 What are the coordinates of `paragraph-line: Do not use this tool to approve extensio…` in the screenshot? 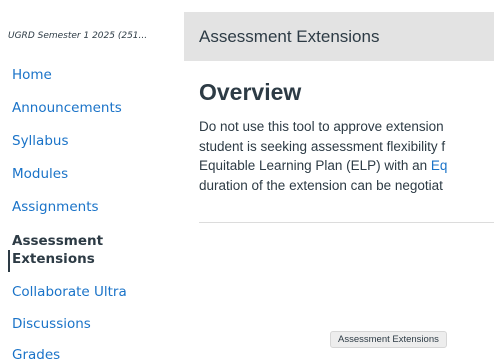 It's located at (321, 126).